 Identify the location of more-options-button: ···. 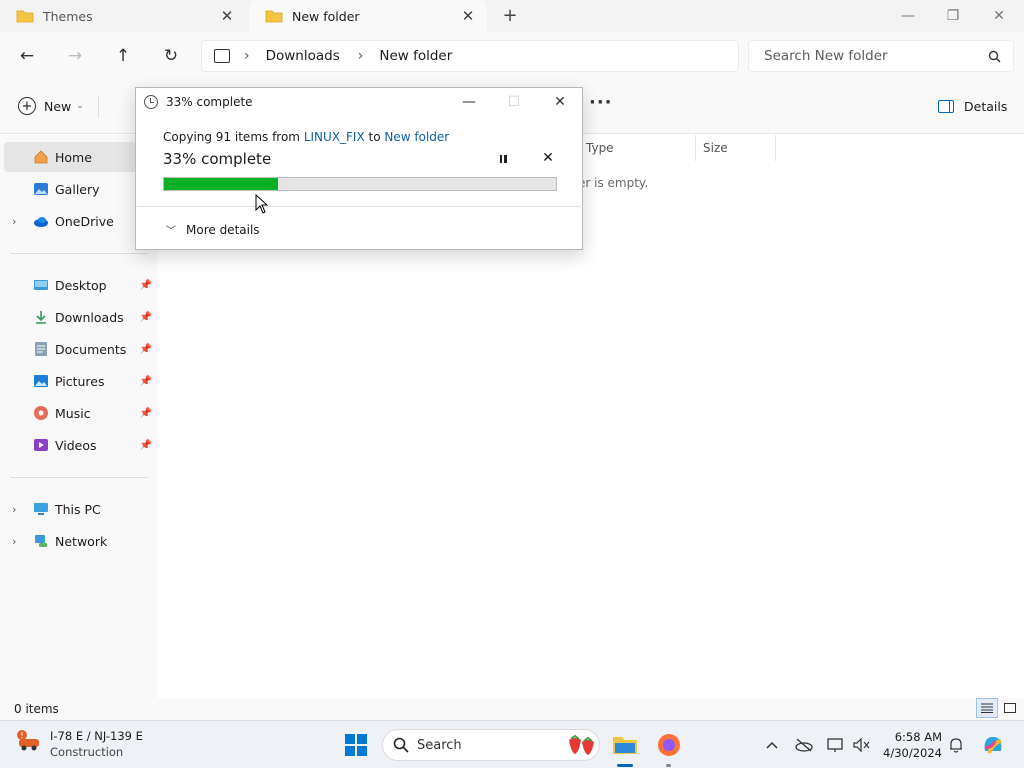
(601, 102).